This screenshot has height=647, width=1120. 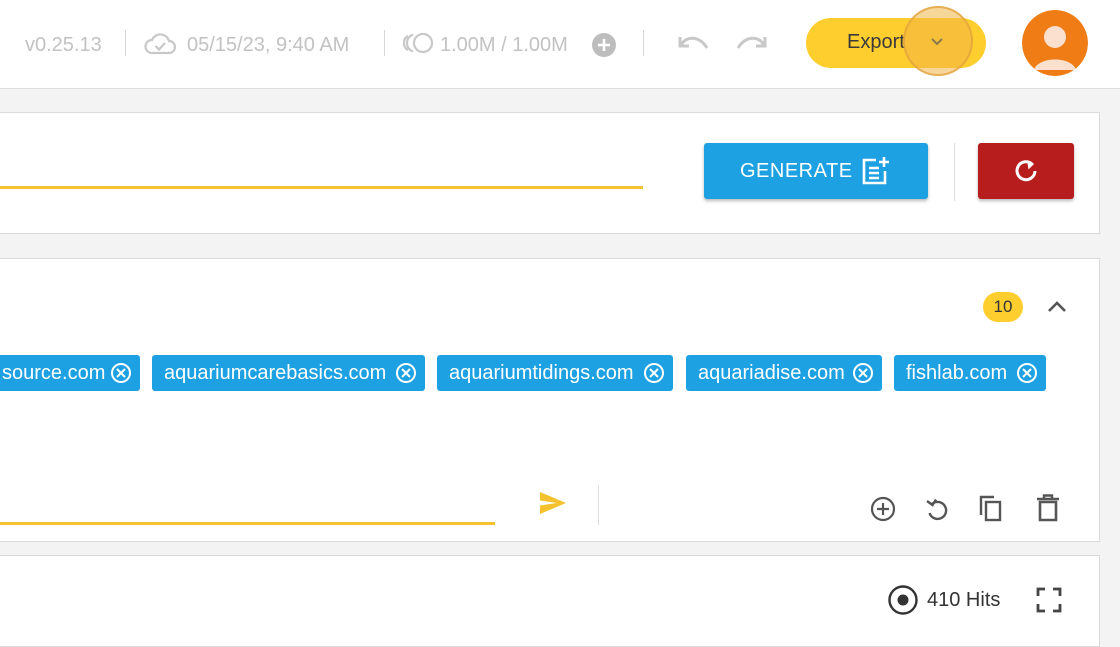 I want to click on domain-chip: source.com, so click(x=70, y=373).